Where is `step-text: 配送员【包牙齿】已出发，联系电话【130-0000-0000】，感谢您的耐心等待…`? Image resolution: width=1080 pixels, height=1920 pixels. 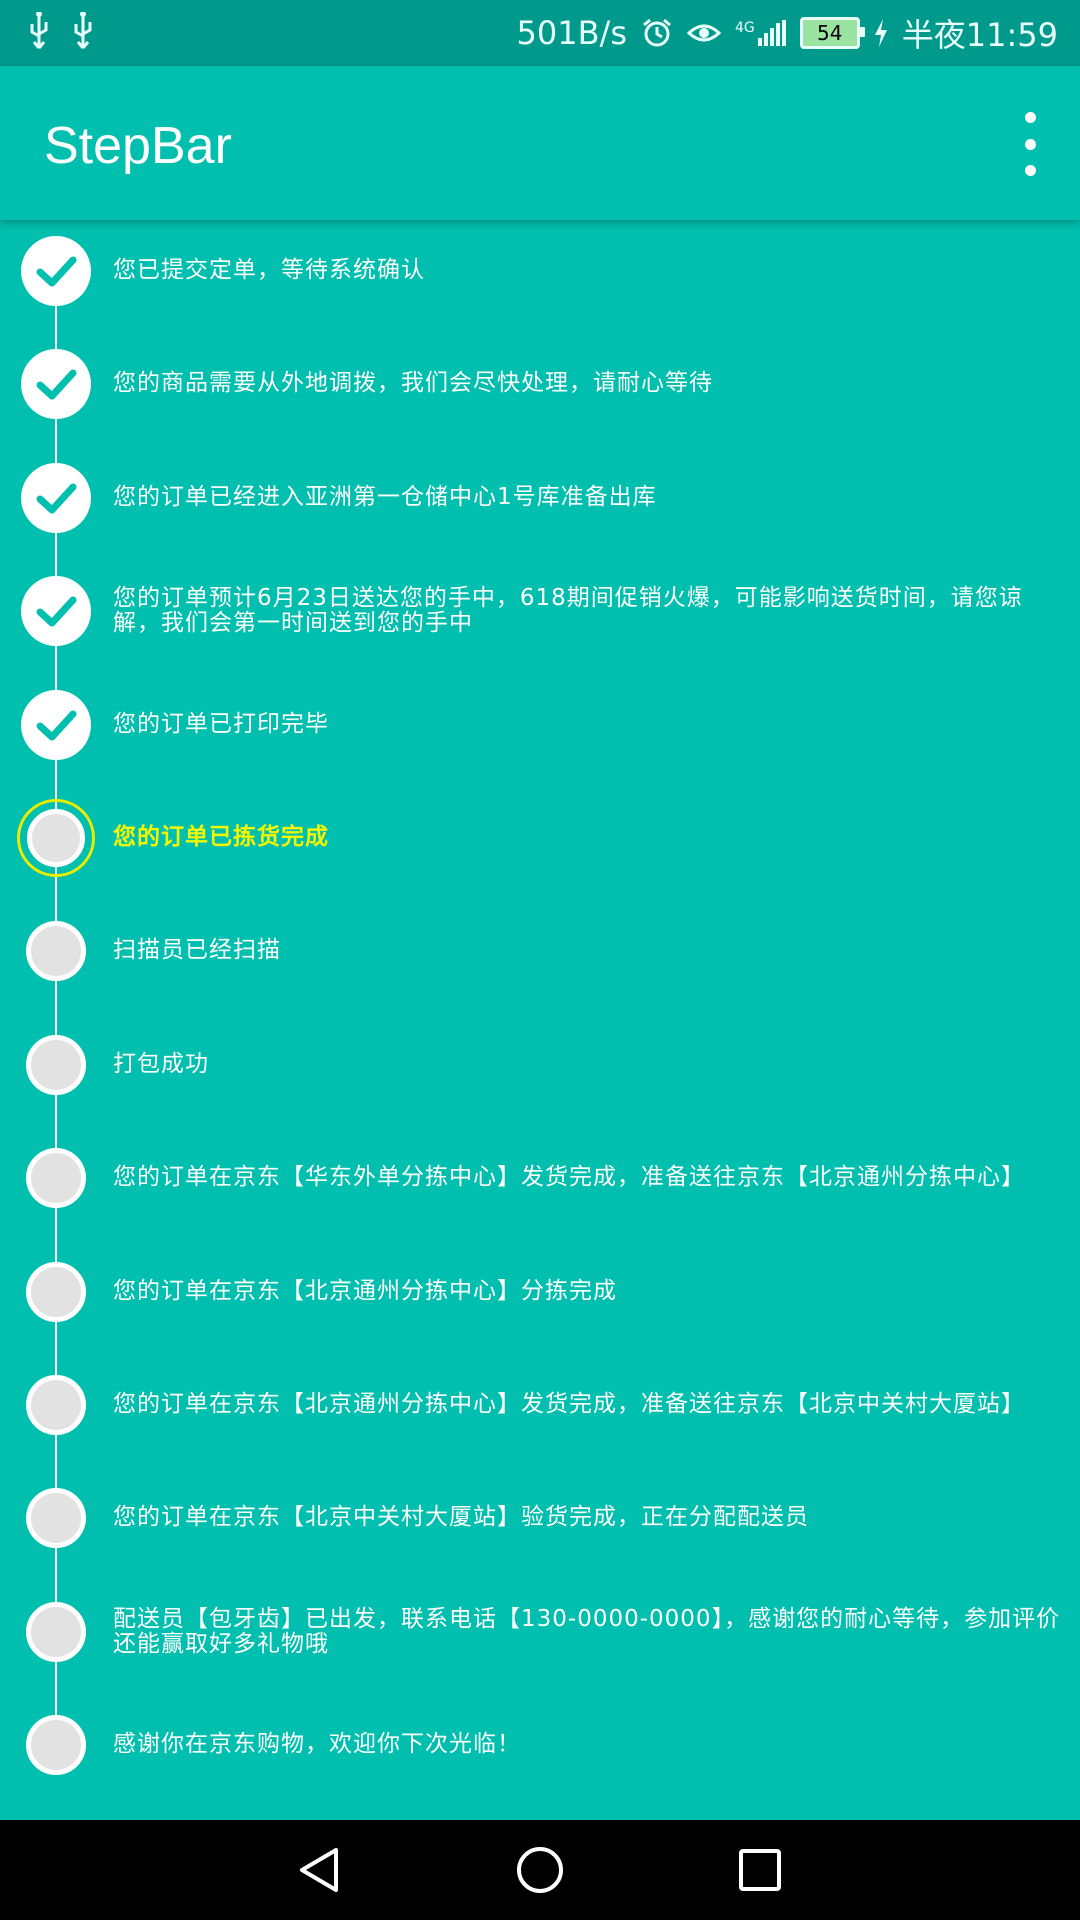
step-text: 配送员【包牙齿】已出发，联系电话【130-0000-0000】，感谢您的耐心等待… is located at coordinates (587, 1631).